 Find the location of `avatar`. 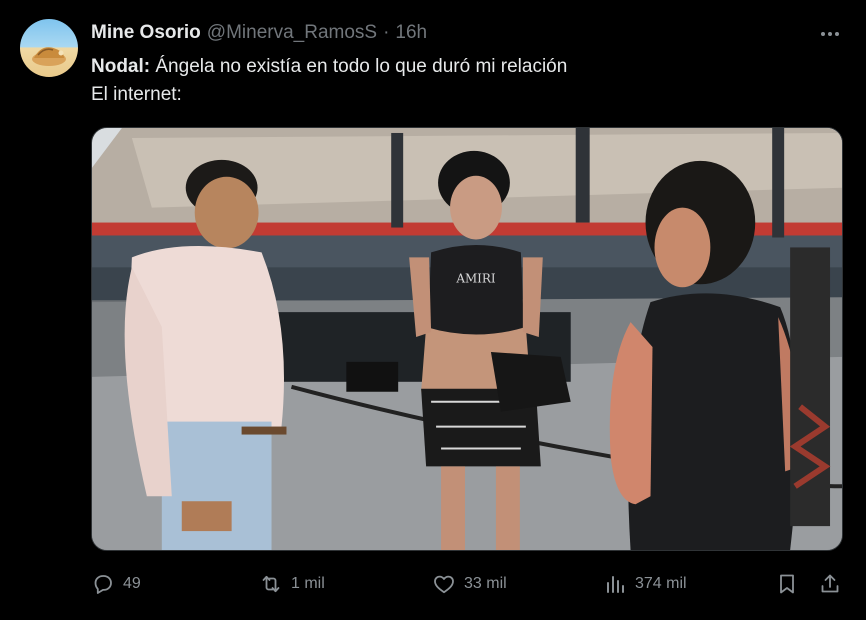

avatar is located at coordinates (49, 48).